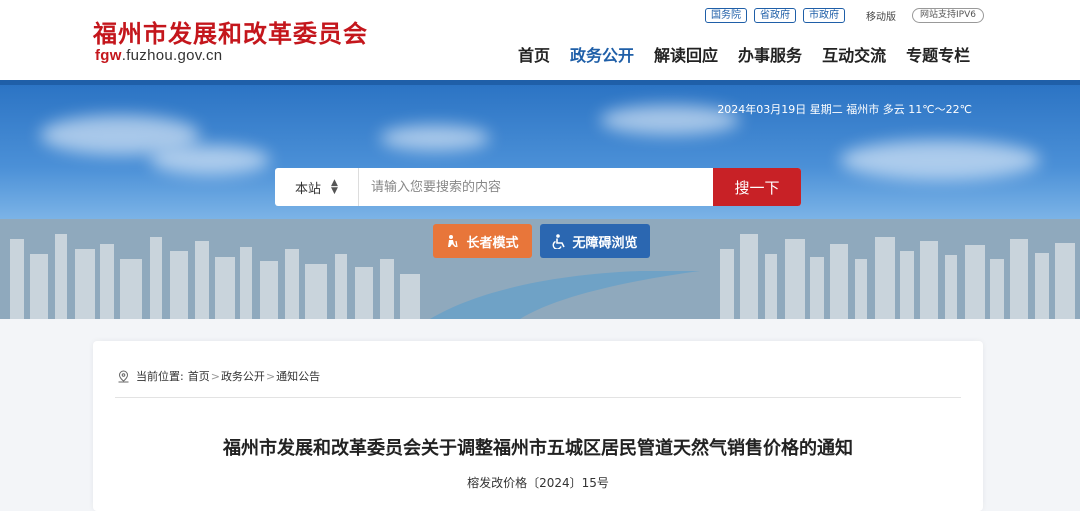 The width and height of the screenshot is (1080, 511). Describe the element at coordinates (726, 15) in the screenshot. I see `link-state-council: 国务院` at that location.